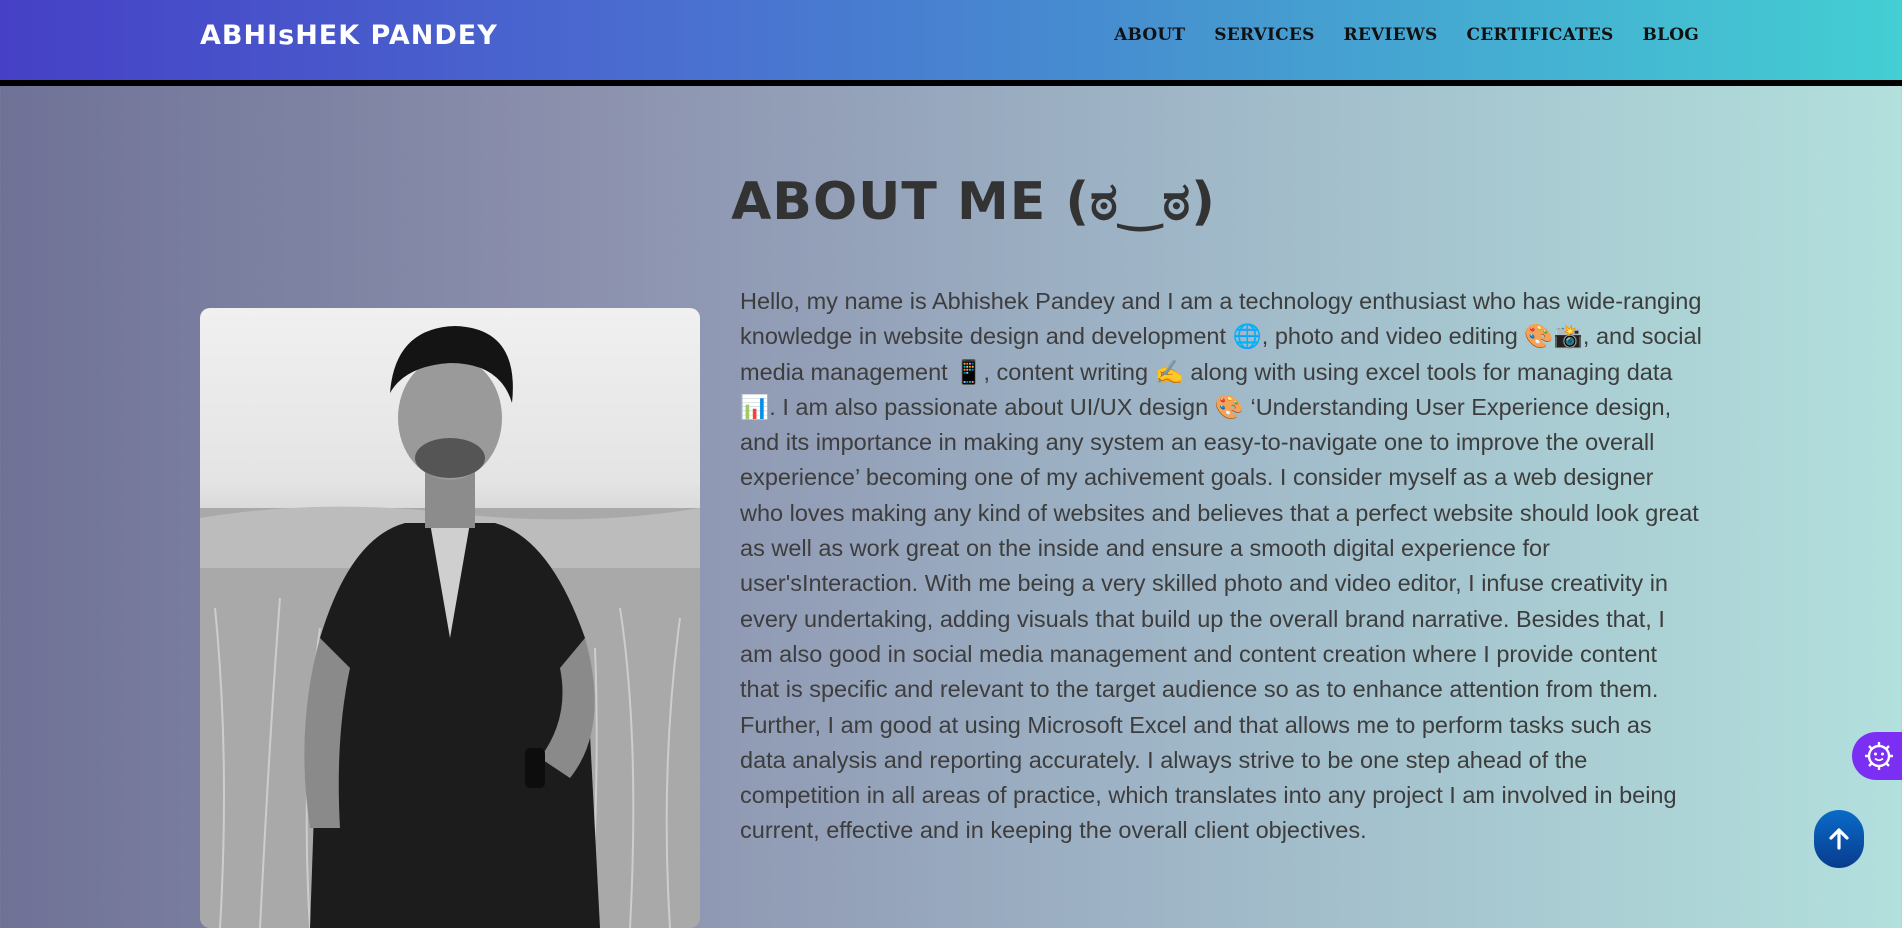  I want to click on site-logo: ABHIsHEK PANDEY, so click(349, 35).